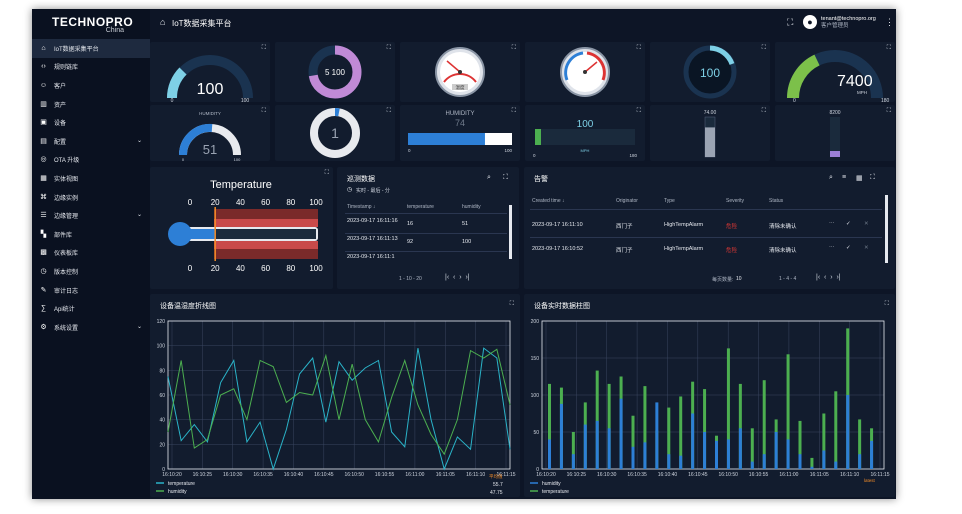  I want to click on sidebar-item-4: ▣ 设备, so click(91, 122).